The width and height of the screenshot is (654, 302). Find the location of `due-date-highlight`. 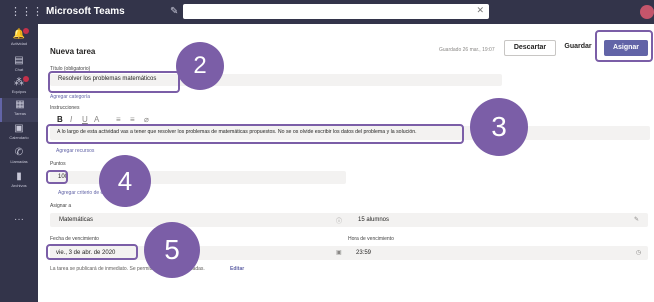

due-date-highlight is located at coordinates (92, 252).